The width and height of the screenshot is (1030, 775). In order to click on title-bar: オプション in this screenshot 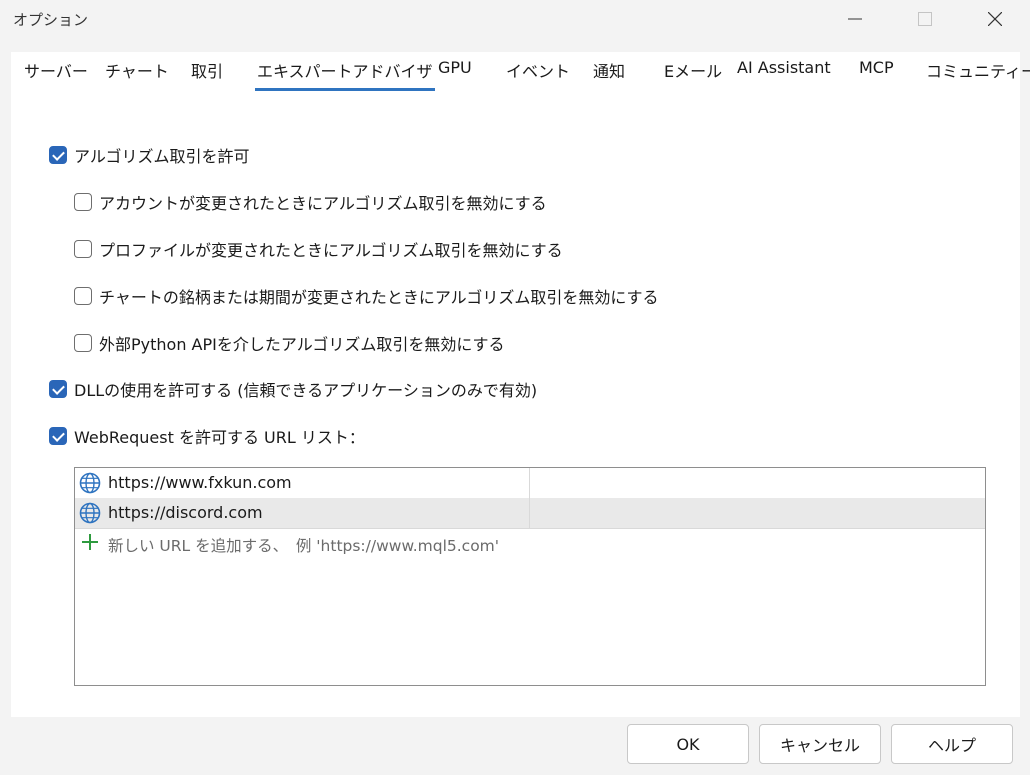, I will do `click(515, 20)`.